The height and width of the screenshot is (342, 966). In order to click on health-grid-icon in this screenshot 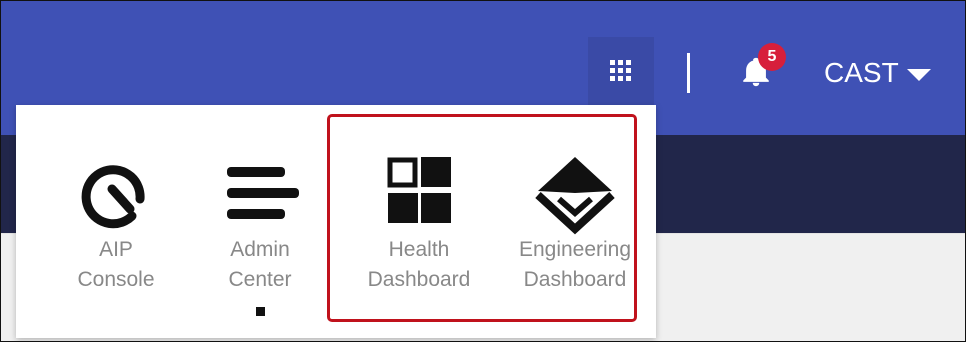, I will do `click(419, 190)`.